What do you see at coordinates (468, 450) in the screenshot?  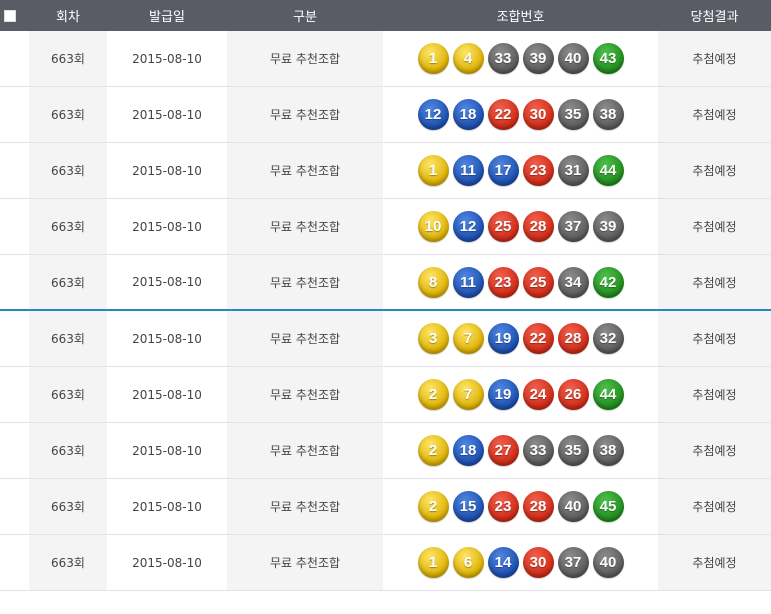 I see `lotto-ball: 18` at bounding box center [468, 450].